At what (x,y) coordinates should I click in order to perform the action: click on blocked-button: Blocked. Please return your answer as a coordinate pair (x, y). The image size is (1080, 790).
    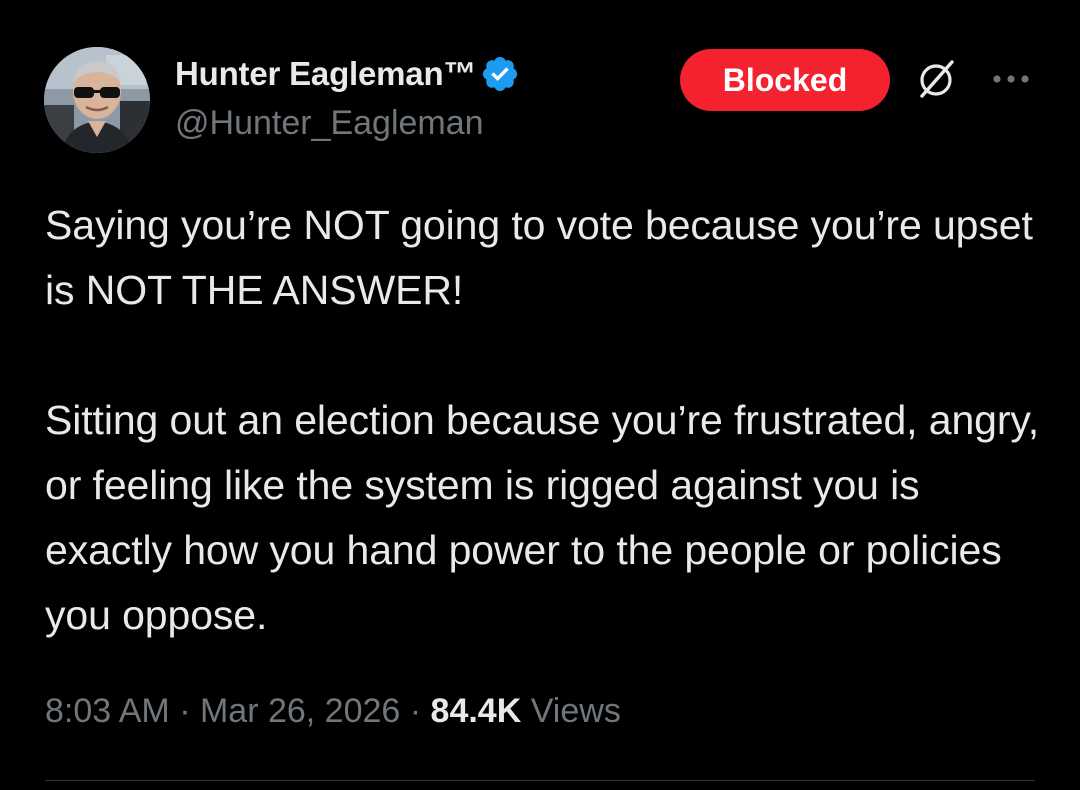
    Looking at the image, I should click on (785, 80).